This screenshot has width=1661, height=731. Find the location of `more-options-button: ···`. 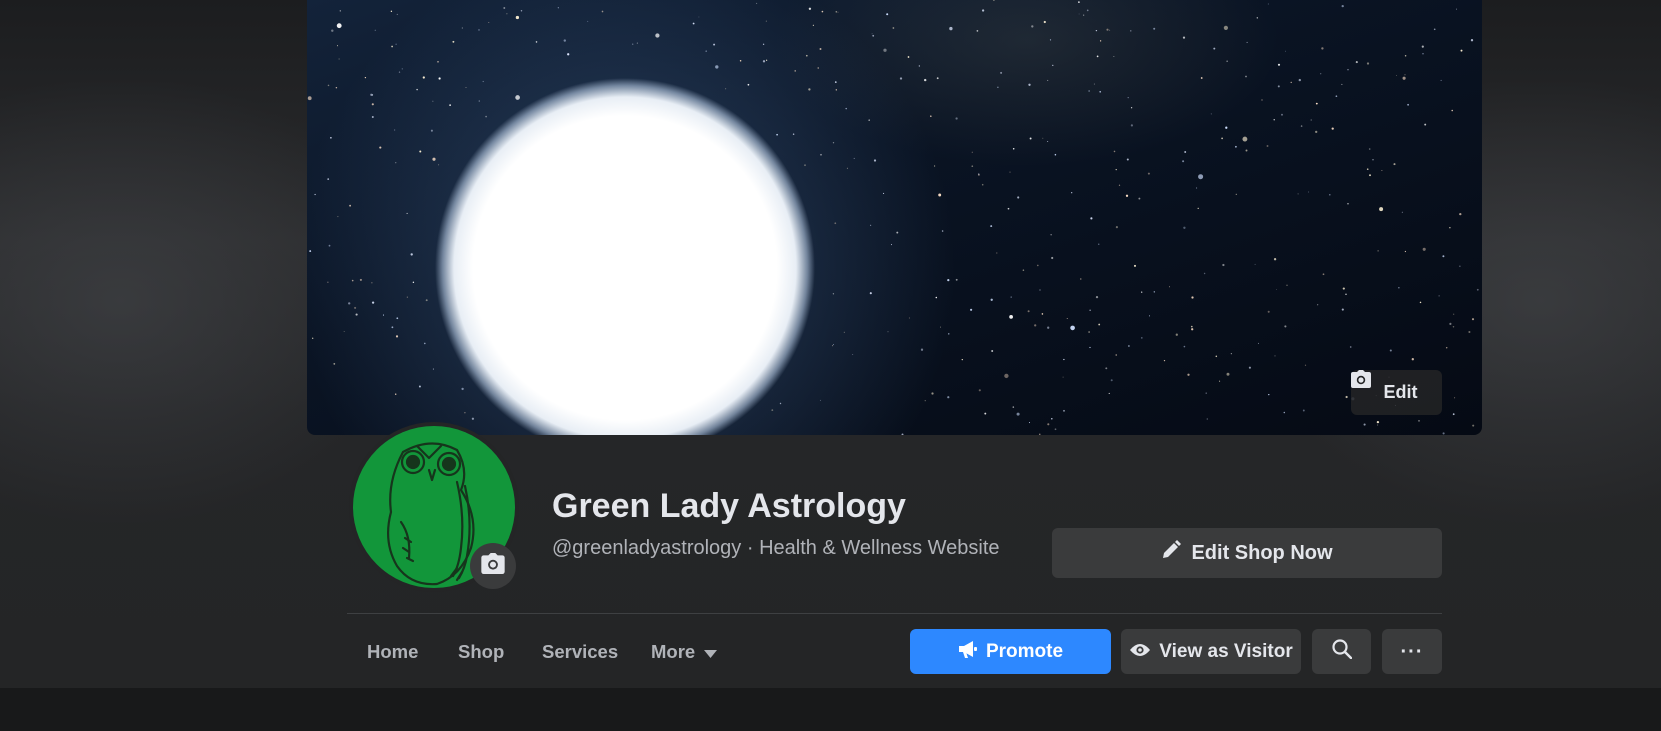

more-options-button: ··· is located at coordinates (1412, 651).